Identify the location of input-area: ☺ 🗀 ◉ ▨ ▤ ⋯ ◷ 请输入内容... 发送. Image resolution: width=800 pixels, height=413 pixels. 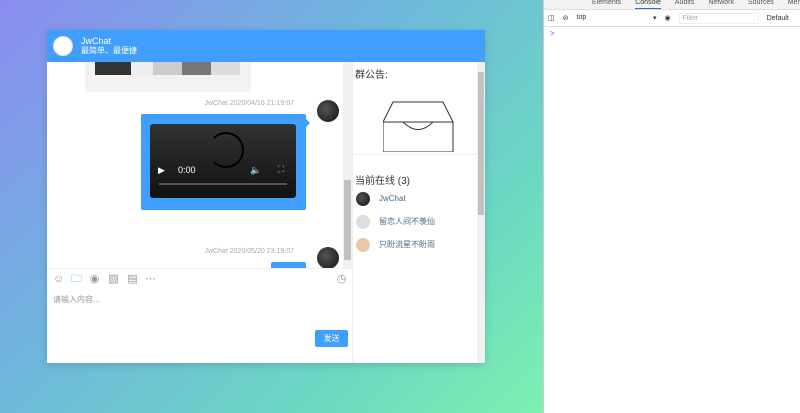
(199, 315).